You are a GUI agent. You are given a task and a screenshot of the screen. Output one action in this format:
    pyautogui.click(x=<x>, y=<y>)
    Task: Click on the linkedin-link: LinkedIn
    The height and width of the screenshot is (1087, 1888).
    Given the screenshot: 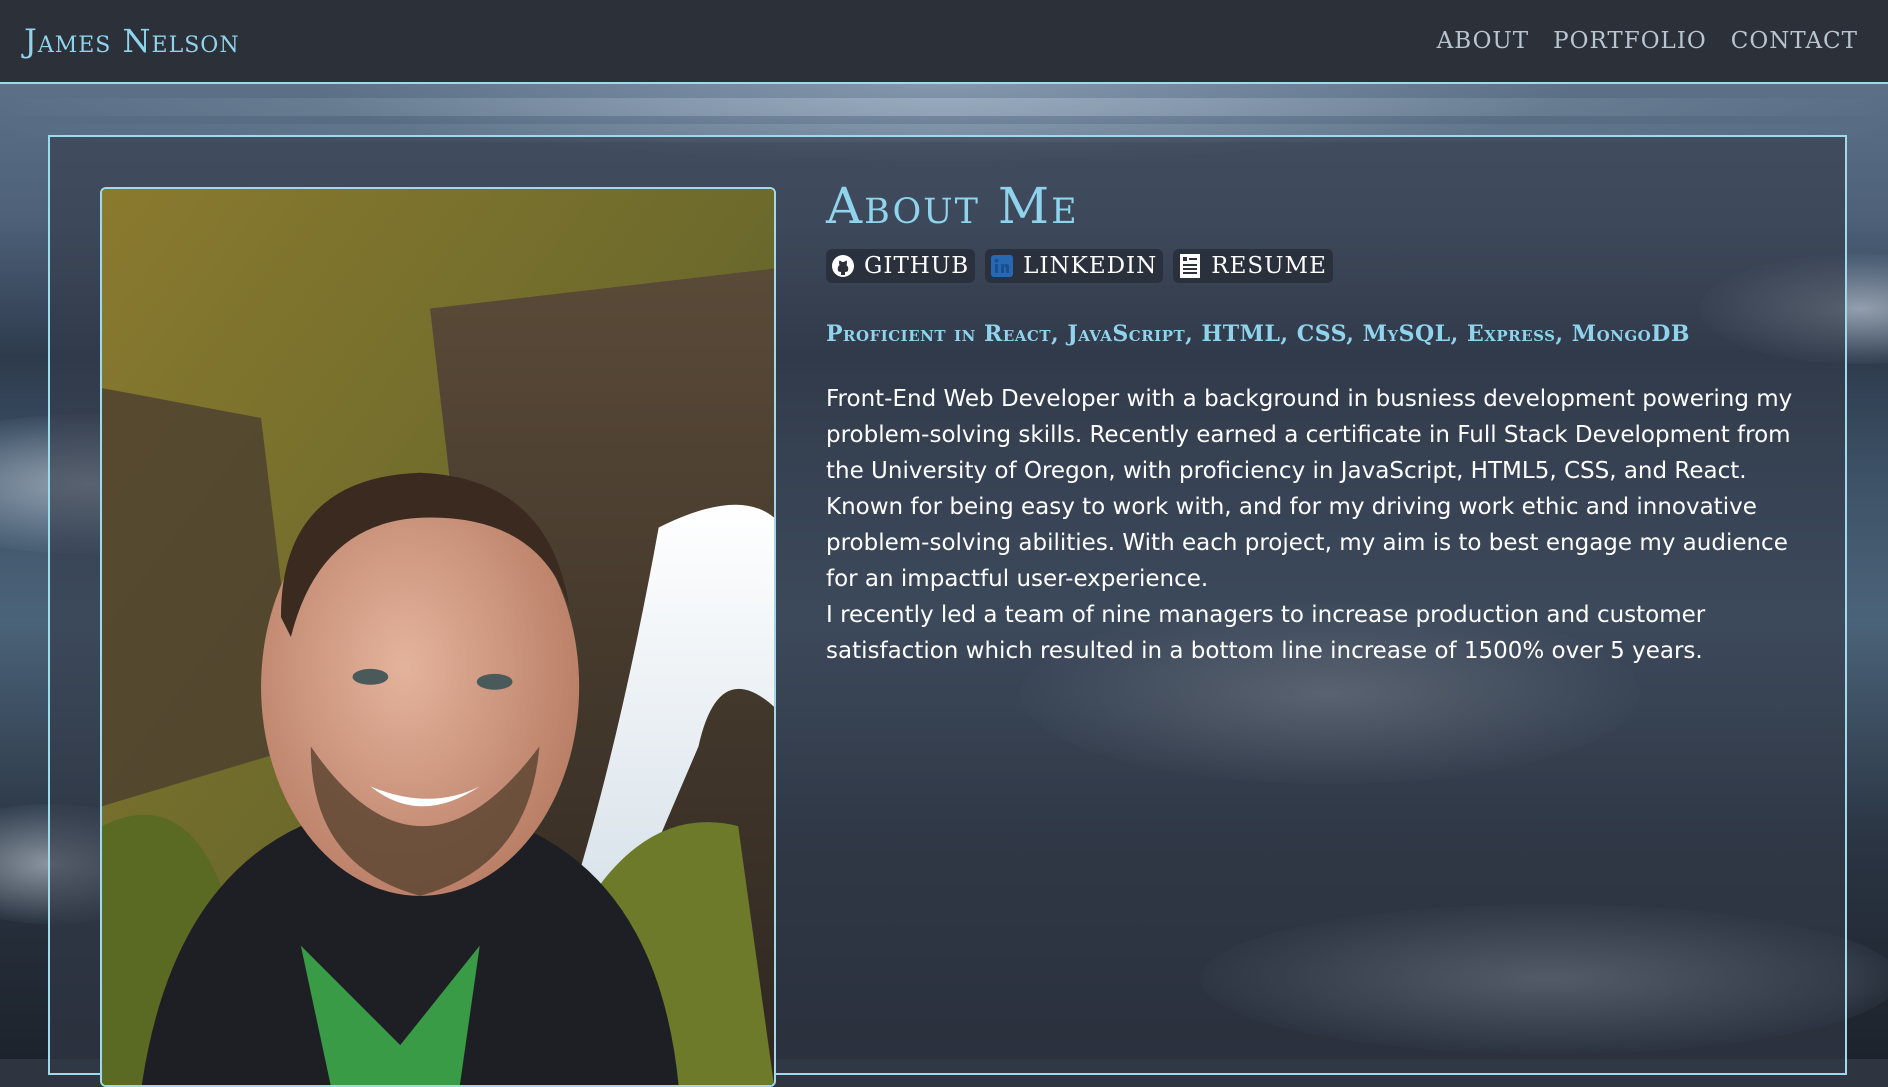 What is the action you would take?
    pyautogui.click(x=1074, y=266)
    